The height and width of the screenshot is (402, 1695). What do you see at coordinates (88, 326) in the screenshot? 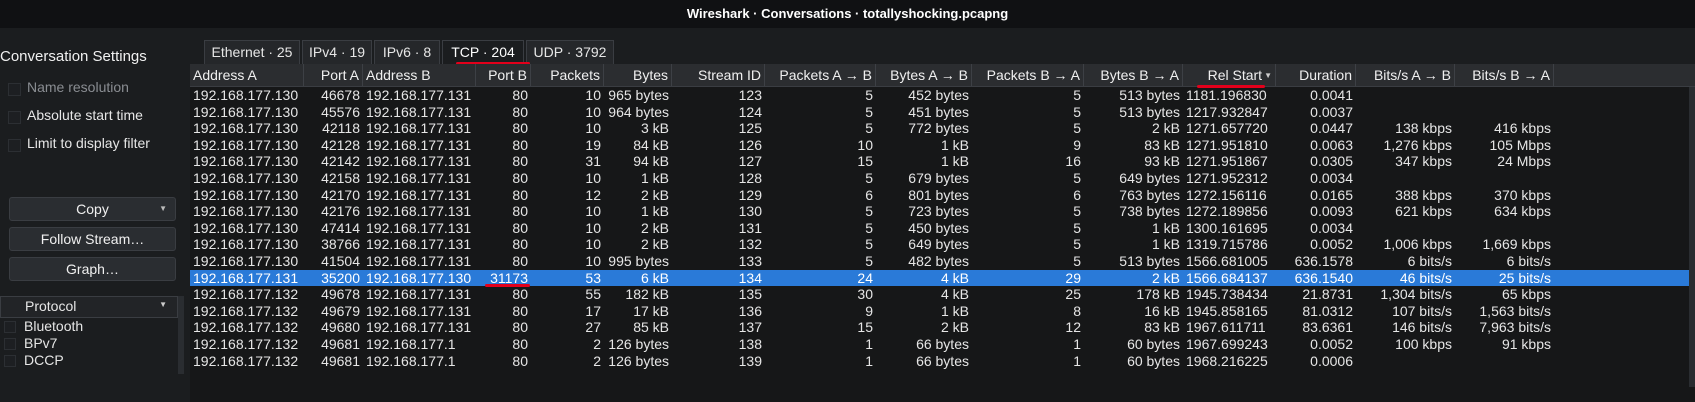
I see `protocol-item-bluetooth: Bluetooth` at bounding box center [88, 326].